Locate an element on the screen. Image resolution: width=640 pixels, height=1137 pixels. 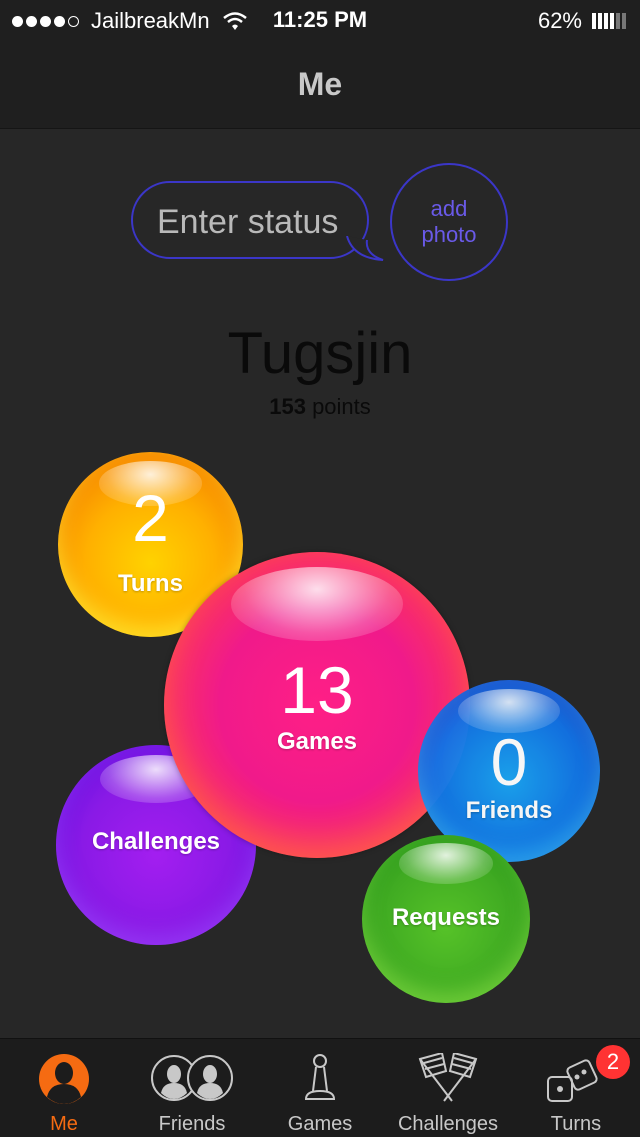
tab-friends: Friends is located at coordinates (192, 1088).